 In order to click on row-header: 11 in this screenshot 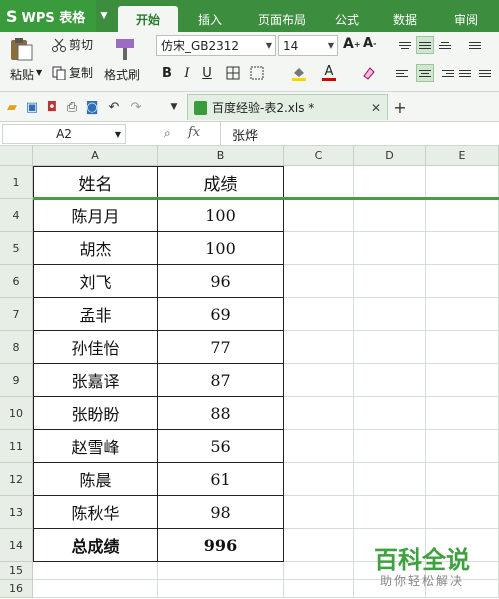, I will do `click(16, 446)`.